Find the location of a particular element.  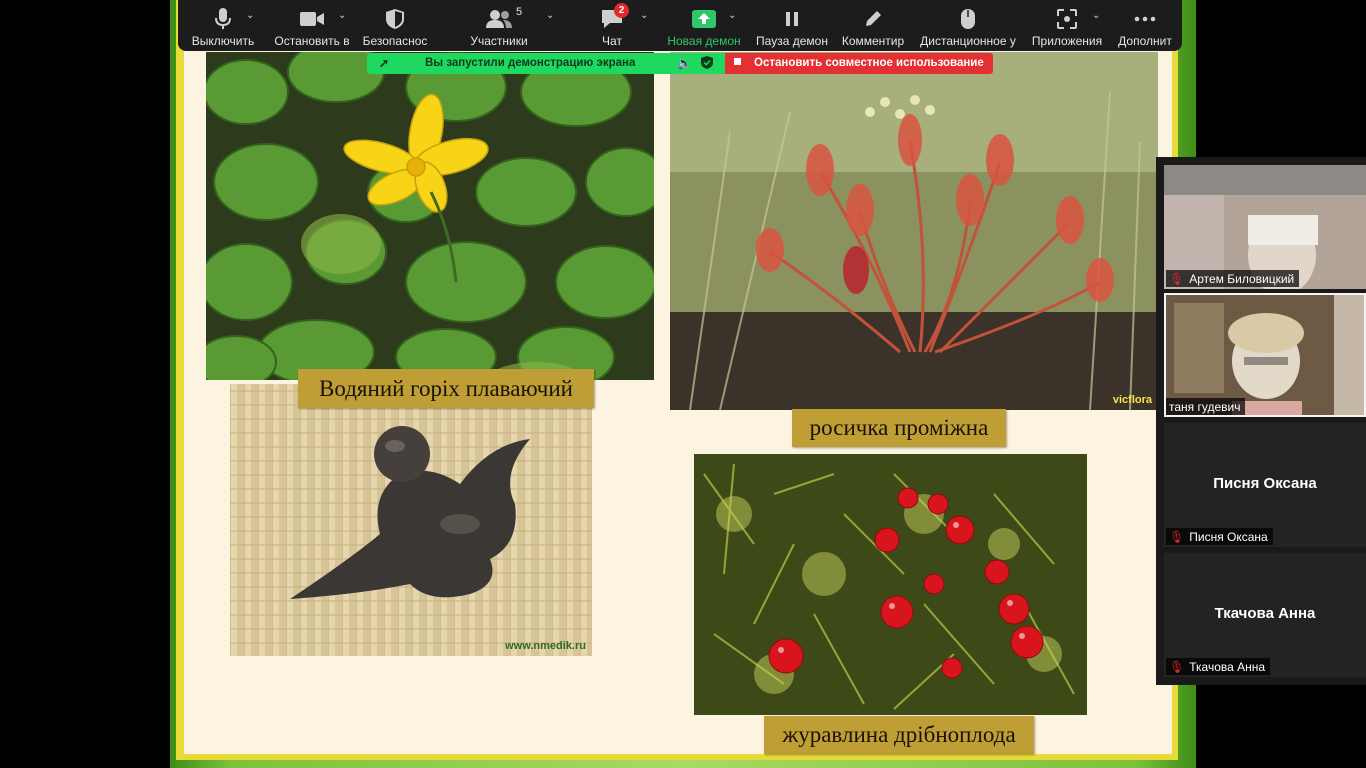

participants-options-chevron-icon: ⌄ is located at coordinates (550, 15).